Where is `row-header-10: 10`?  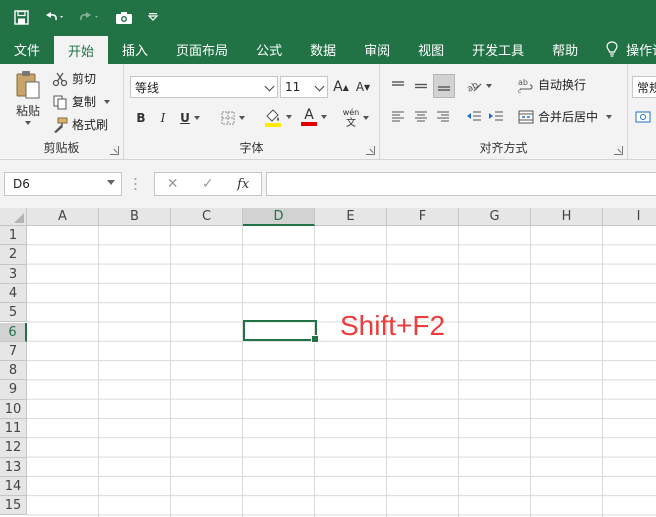
row-header-10: 10 is located at coordinates (13, 409).